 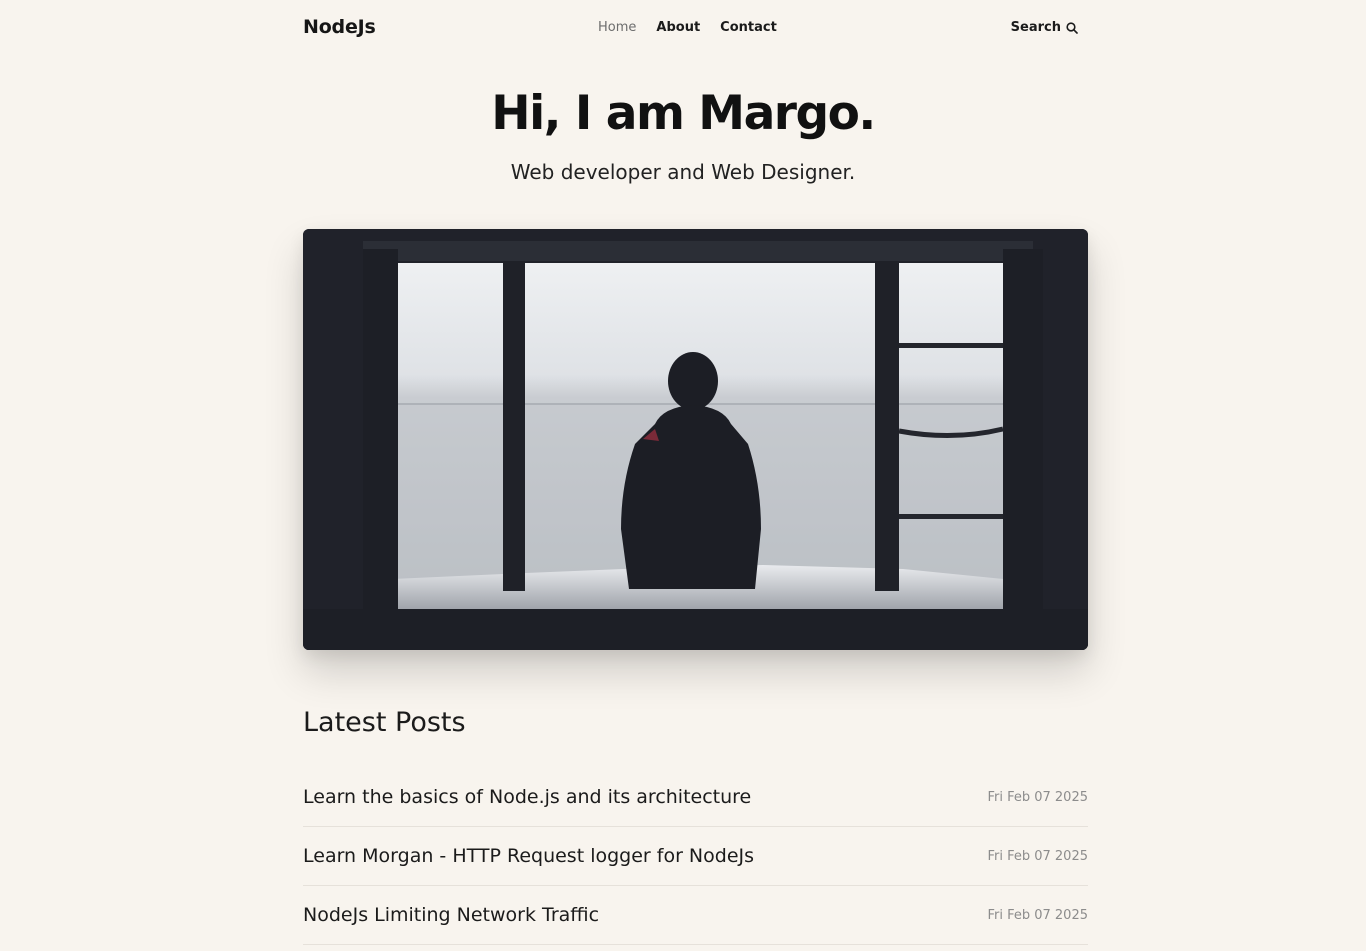 What do you see at coordinates (683, 113) in the screenshot?
I see `hero-title: Hi, I am Margo.` at bounding box center [683, 113].